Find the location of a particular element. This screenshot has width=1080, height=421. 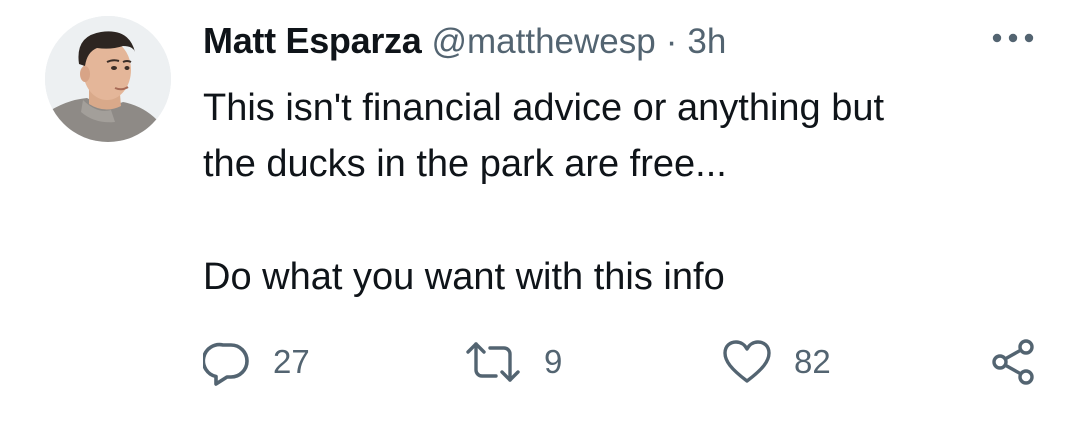

like-button: 82 is located at coordinates (776, 362).